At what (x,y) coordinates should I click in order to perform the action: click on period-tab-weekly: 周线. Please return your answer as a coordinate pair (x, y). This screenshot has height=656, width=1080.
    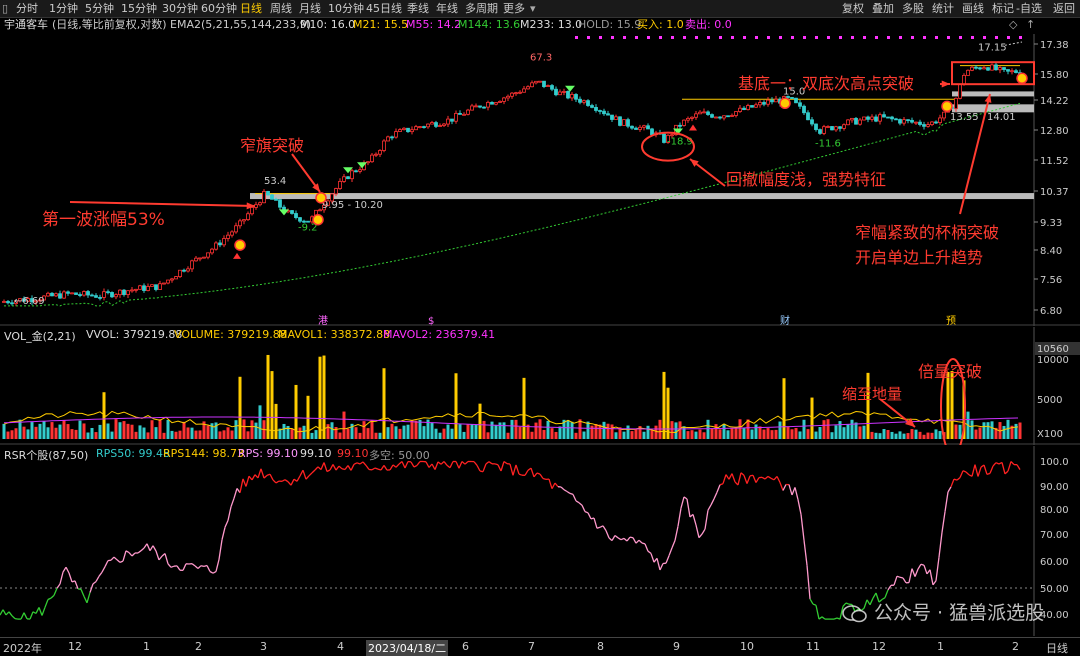
    Looking at the image, I should click on (281, 8).